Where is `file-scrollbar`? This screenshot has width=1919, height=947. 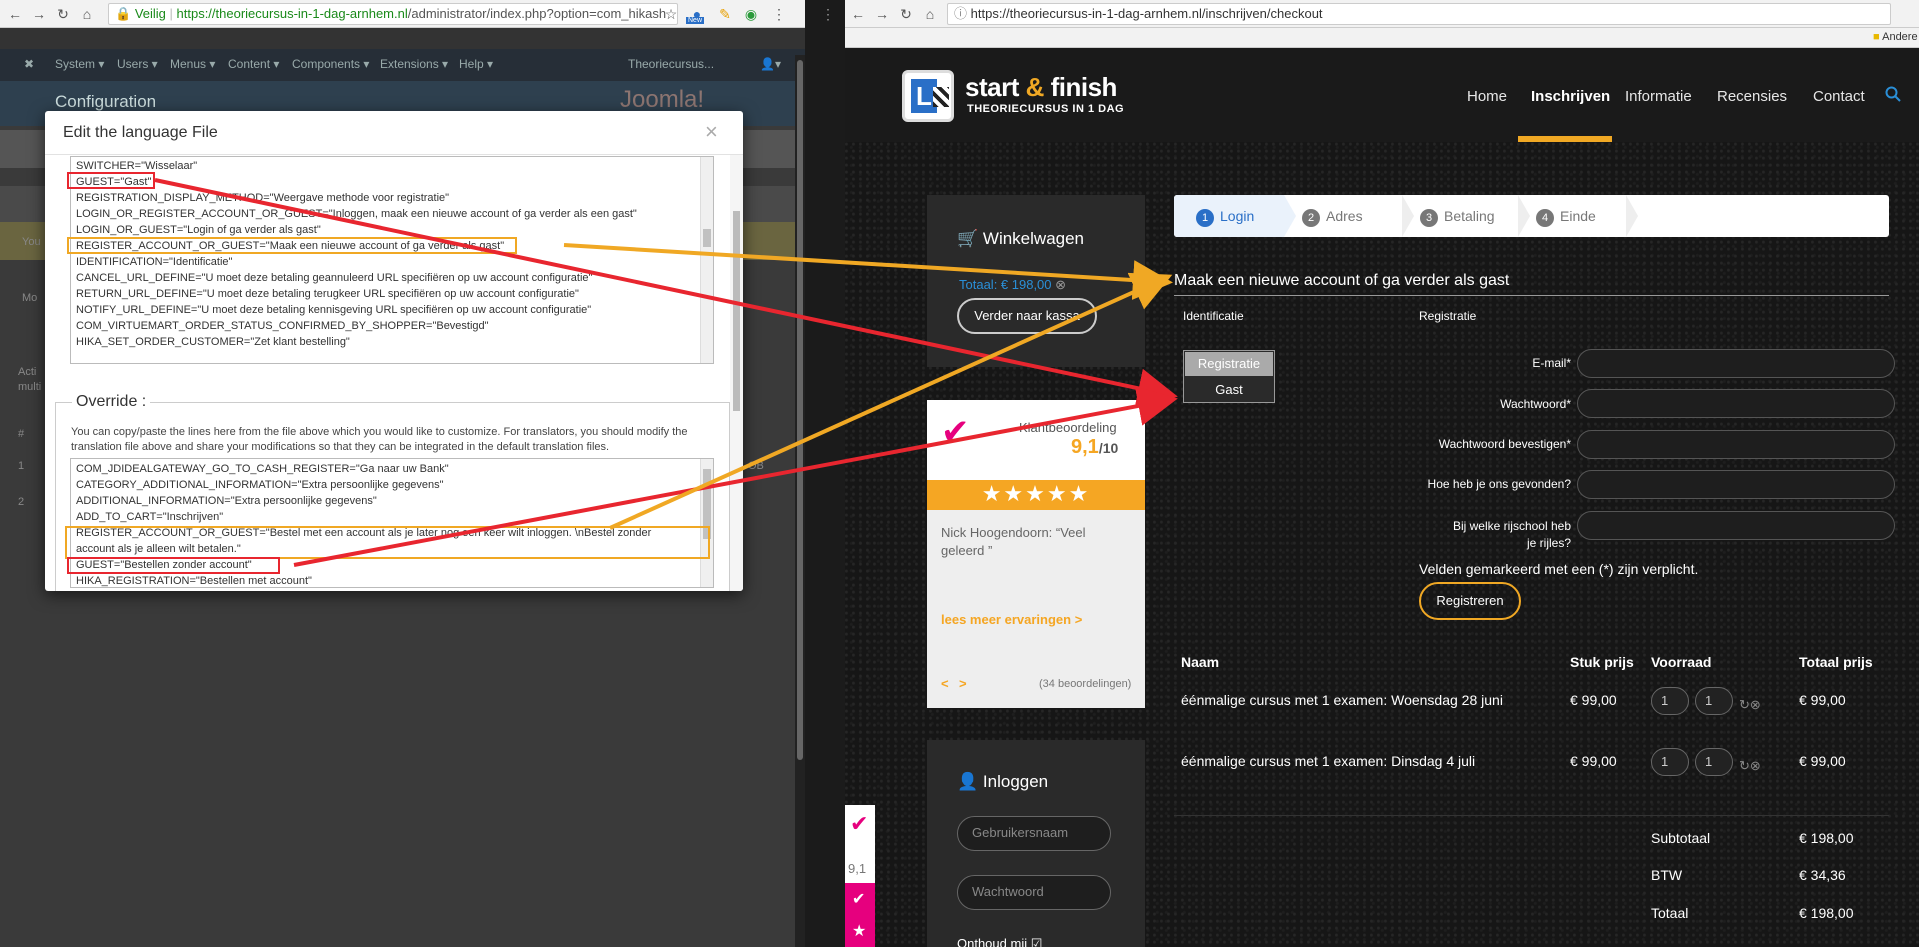
file-scrollbar is located at coordinates (706, 260).